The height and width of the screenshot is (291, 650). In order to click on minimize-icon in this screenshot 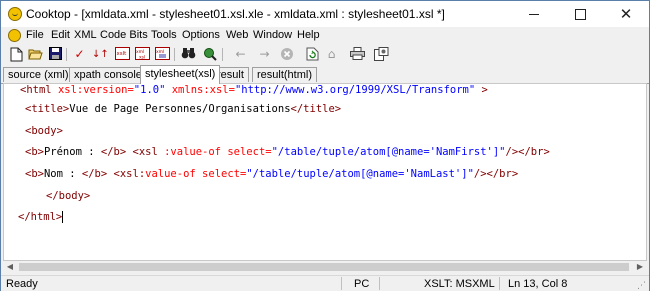, I will do `click(534, 15)`.